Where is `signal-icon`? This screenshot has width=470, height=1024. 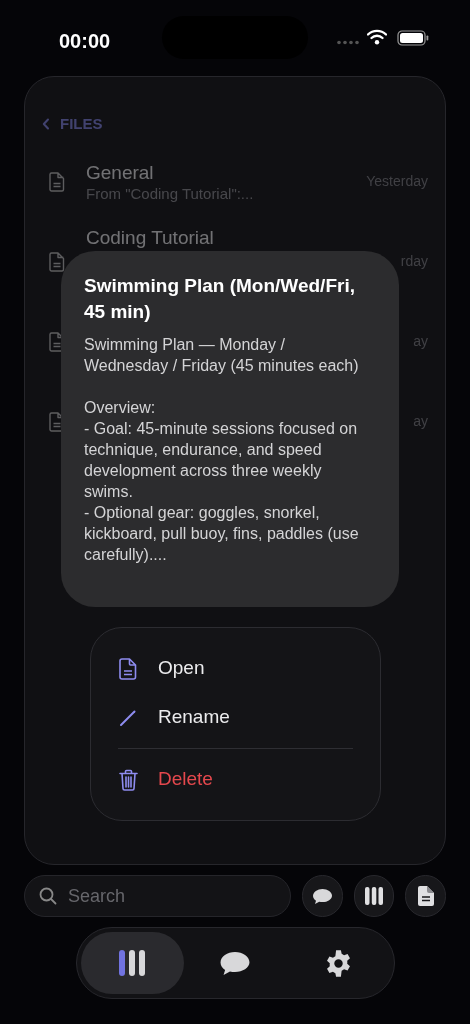 signal-icon is located at coordinates (349, 42).